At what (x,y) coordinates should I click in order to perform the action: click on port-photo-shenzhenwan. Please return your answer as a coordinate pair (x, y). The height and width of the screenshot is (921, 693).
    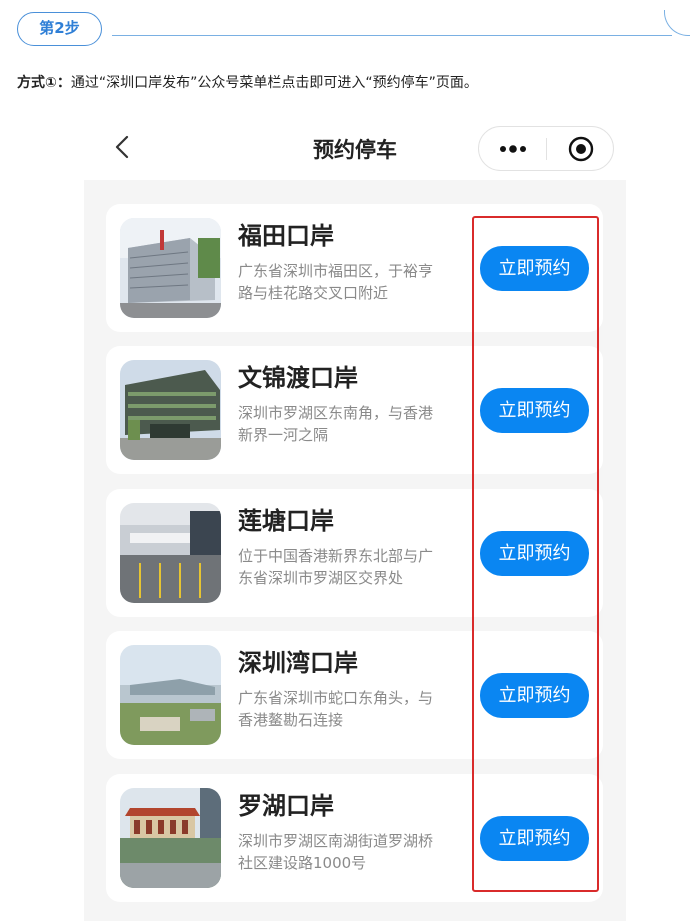
    Looking at the image, I should click on (170, 695).